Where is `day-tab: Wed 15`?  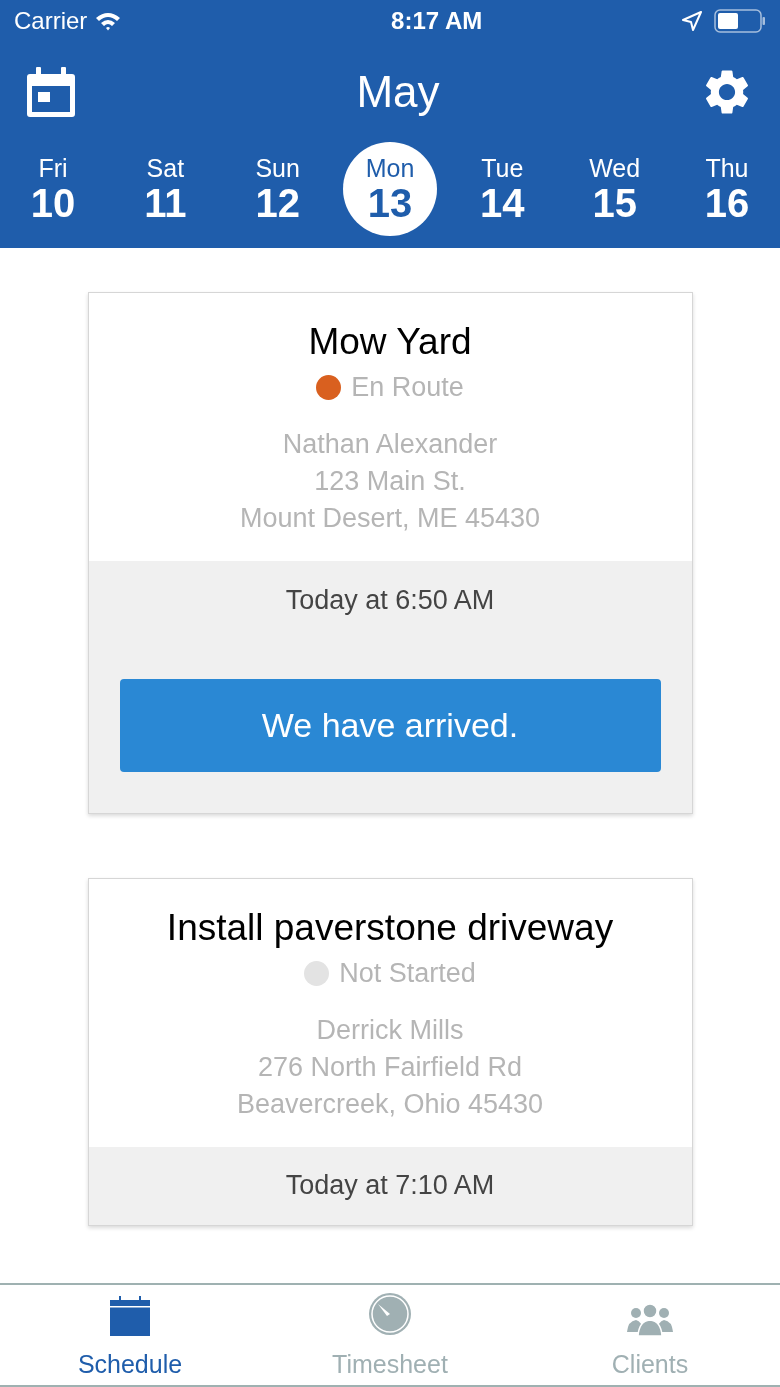
day-tab: Wed 15 is located at coordinates (614, 189).